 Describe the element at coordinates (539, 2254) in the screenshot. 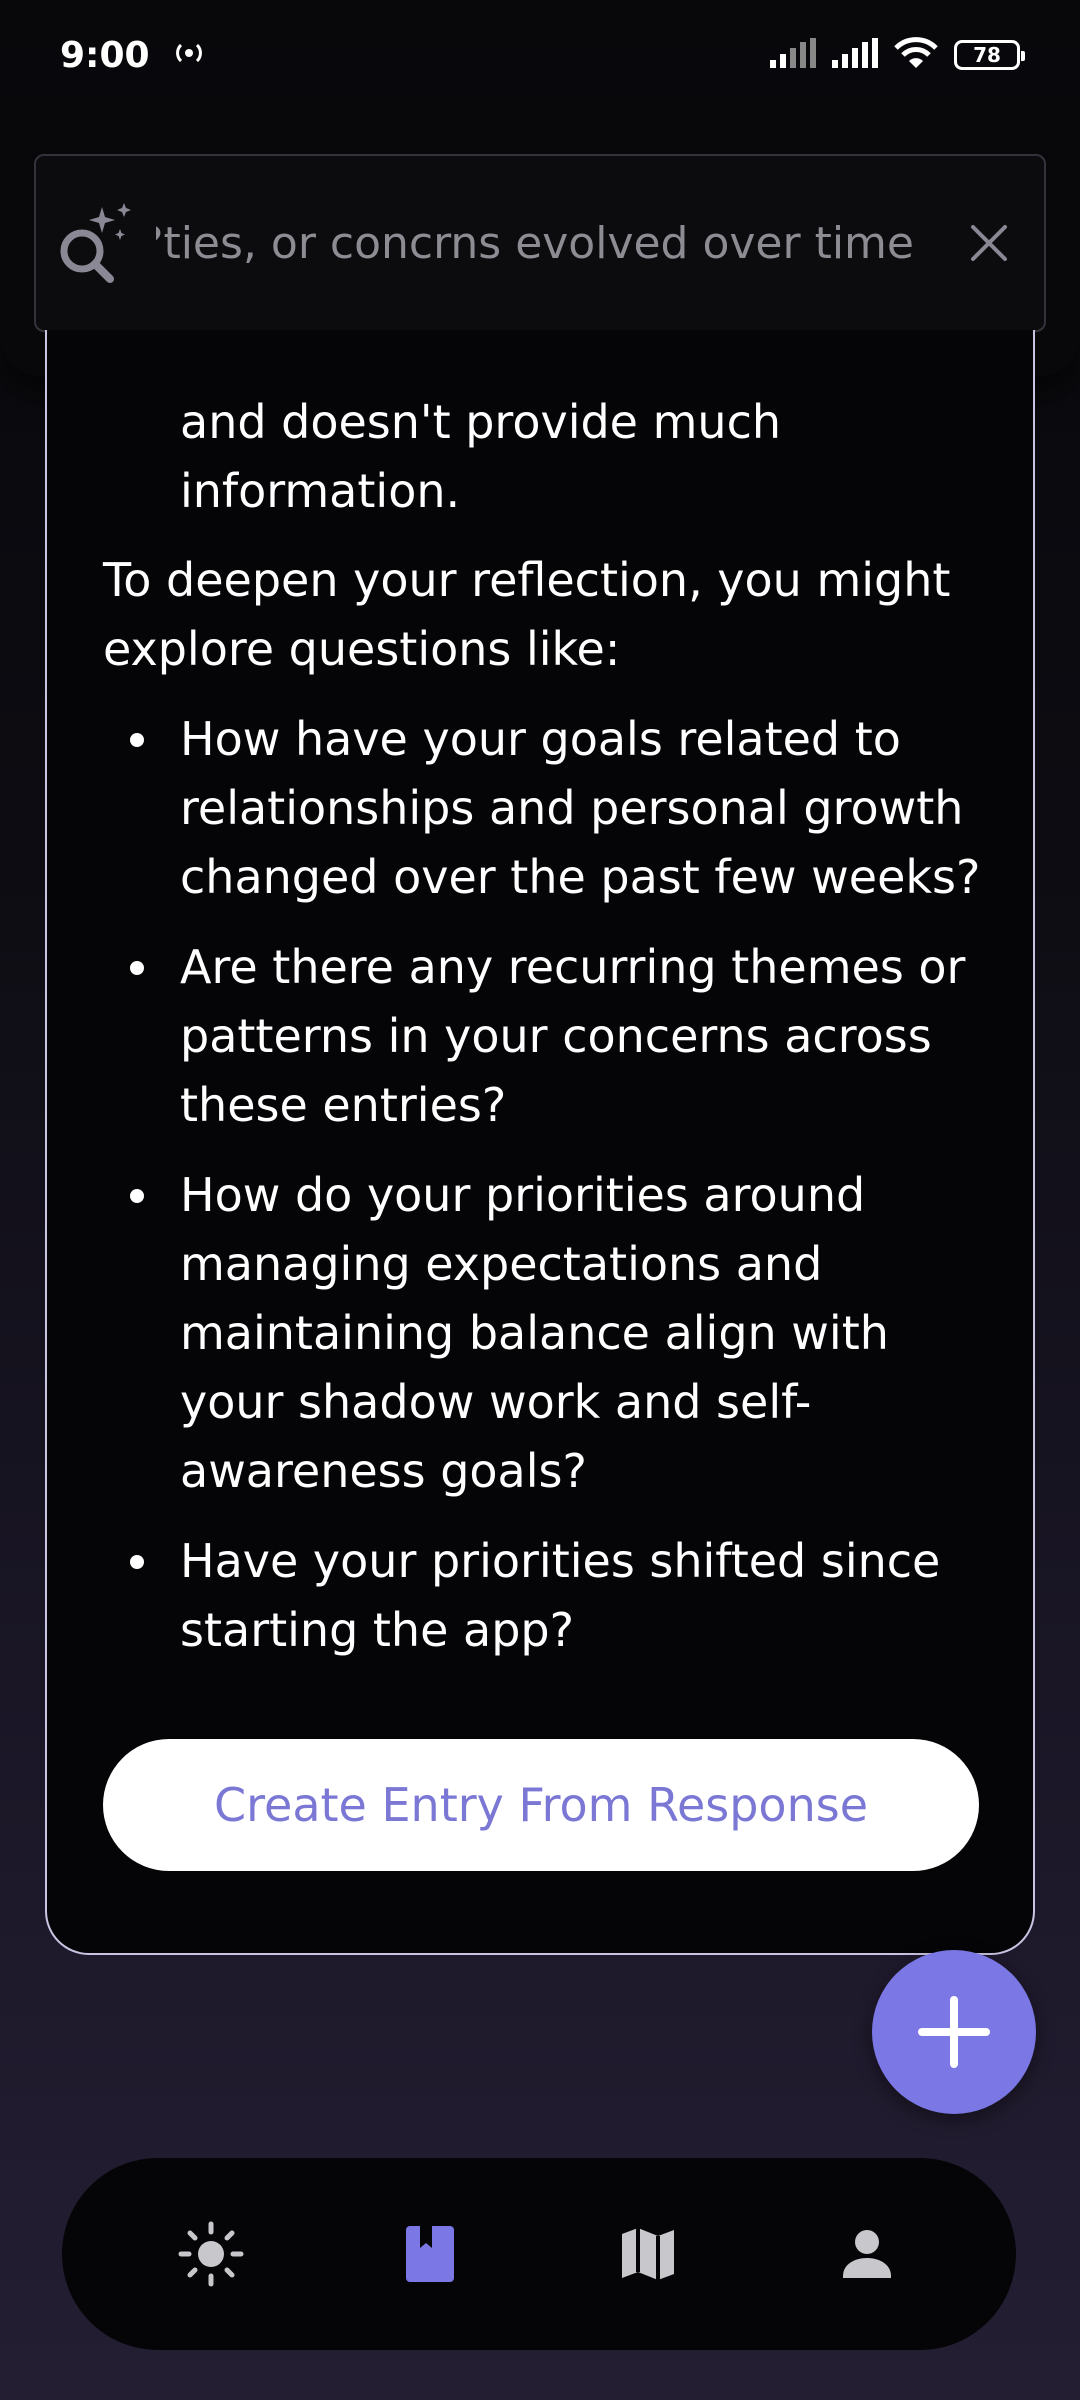

I see `bottom-nav` at that location.